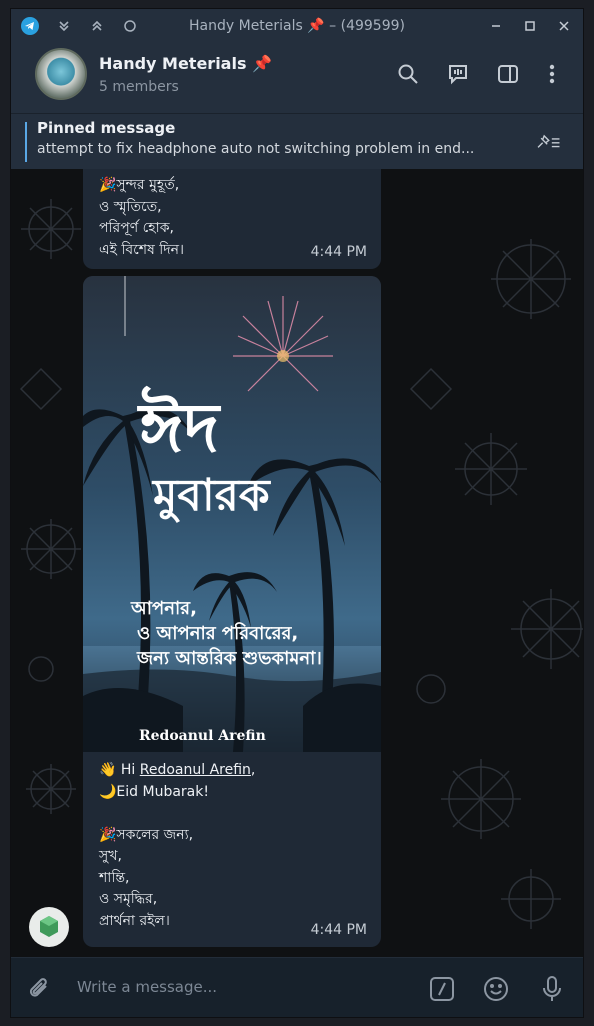  I want to click on photo-wish-line: ও আপনার পরিবারের,, so click(218, 633).